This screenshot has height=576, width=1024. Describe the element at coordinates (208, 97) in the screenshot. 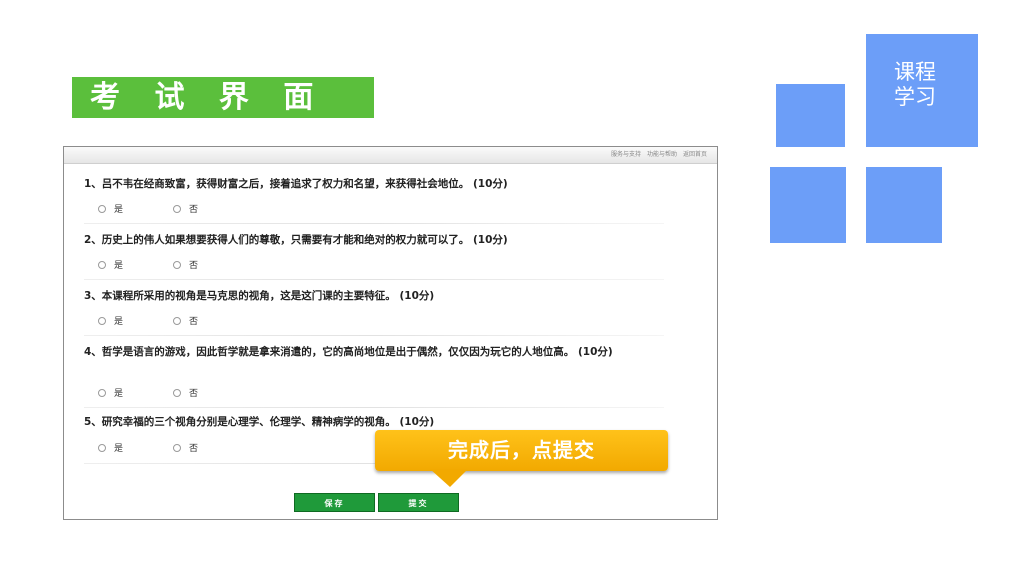

I see `page-title: 考 试 界 面` at that location.